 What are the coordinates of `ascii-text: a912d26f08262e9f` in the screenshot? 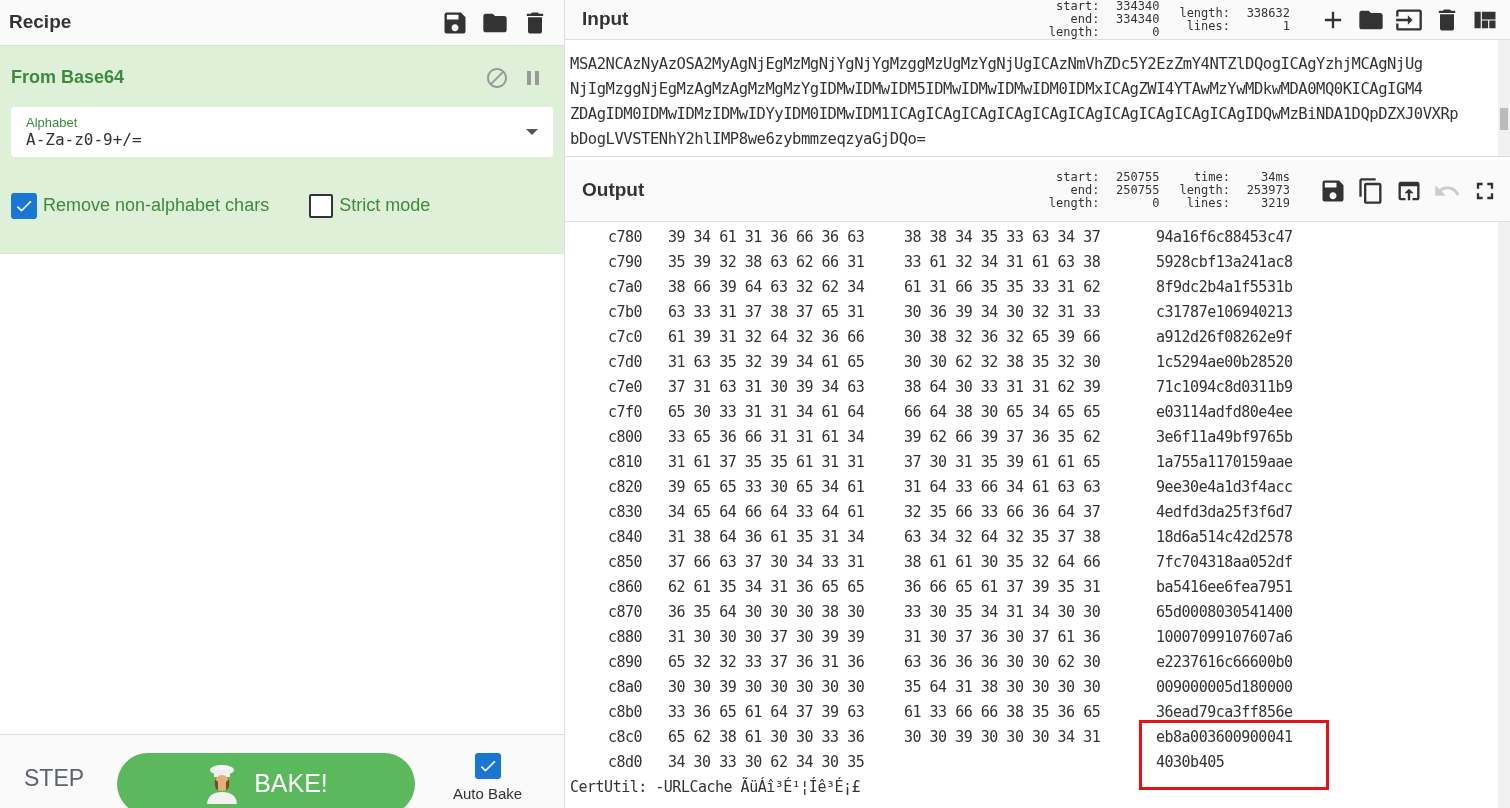 It's located at (1224, 337).